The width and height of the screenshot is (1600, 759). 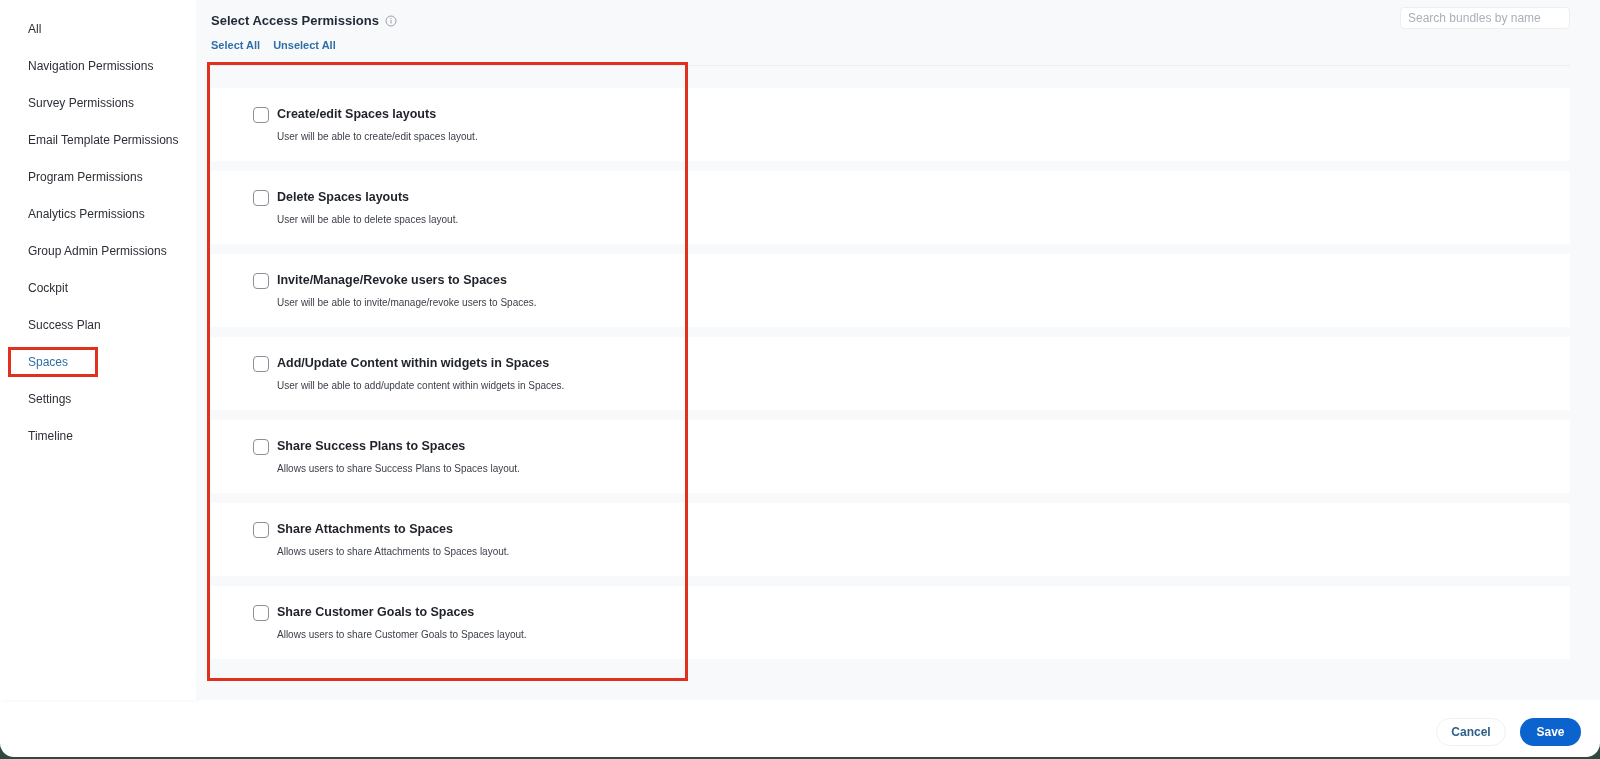 What do you see at coordinates (421, 385) in the screenshot?
I see `permission-description: User will be able to add/update content within widgets in Spaces.` at bounding box center [421, 385].